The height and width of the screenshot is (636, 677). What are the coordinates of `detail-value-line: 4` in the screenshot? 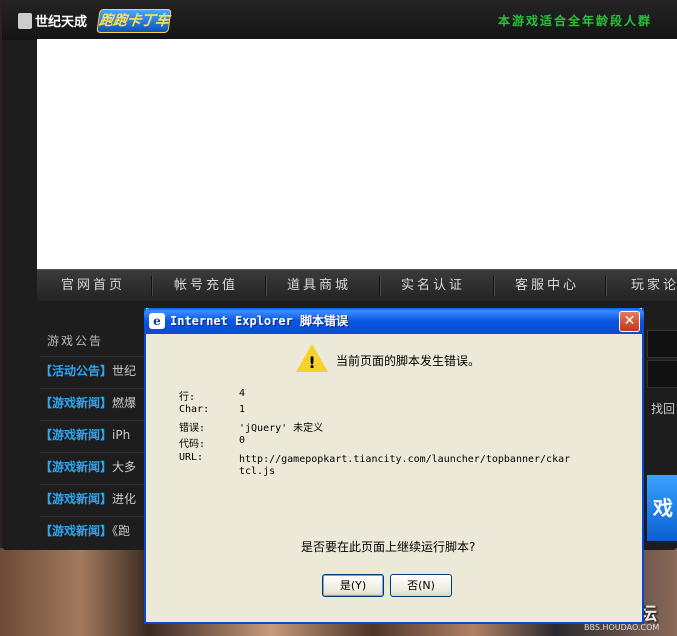 It's located at (242, 393).